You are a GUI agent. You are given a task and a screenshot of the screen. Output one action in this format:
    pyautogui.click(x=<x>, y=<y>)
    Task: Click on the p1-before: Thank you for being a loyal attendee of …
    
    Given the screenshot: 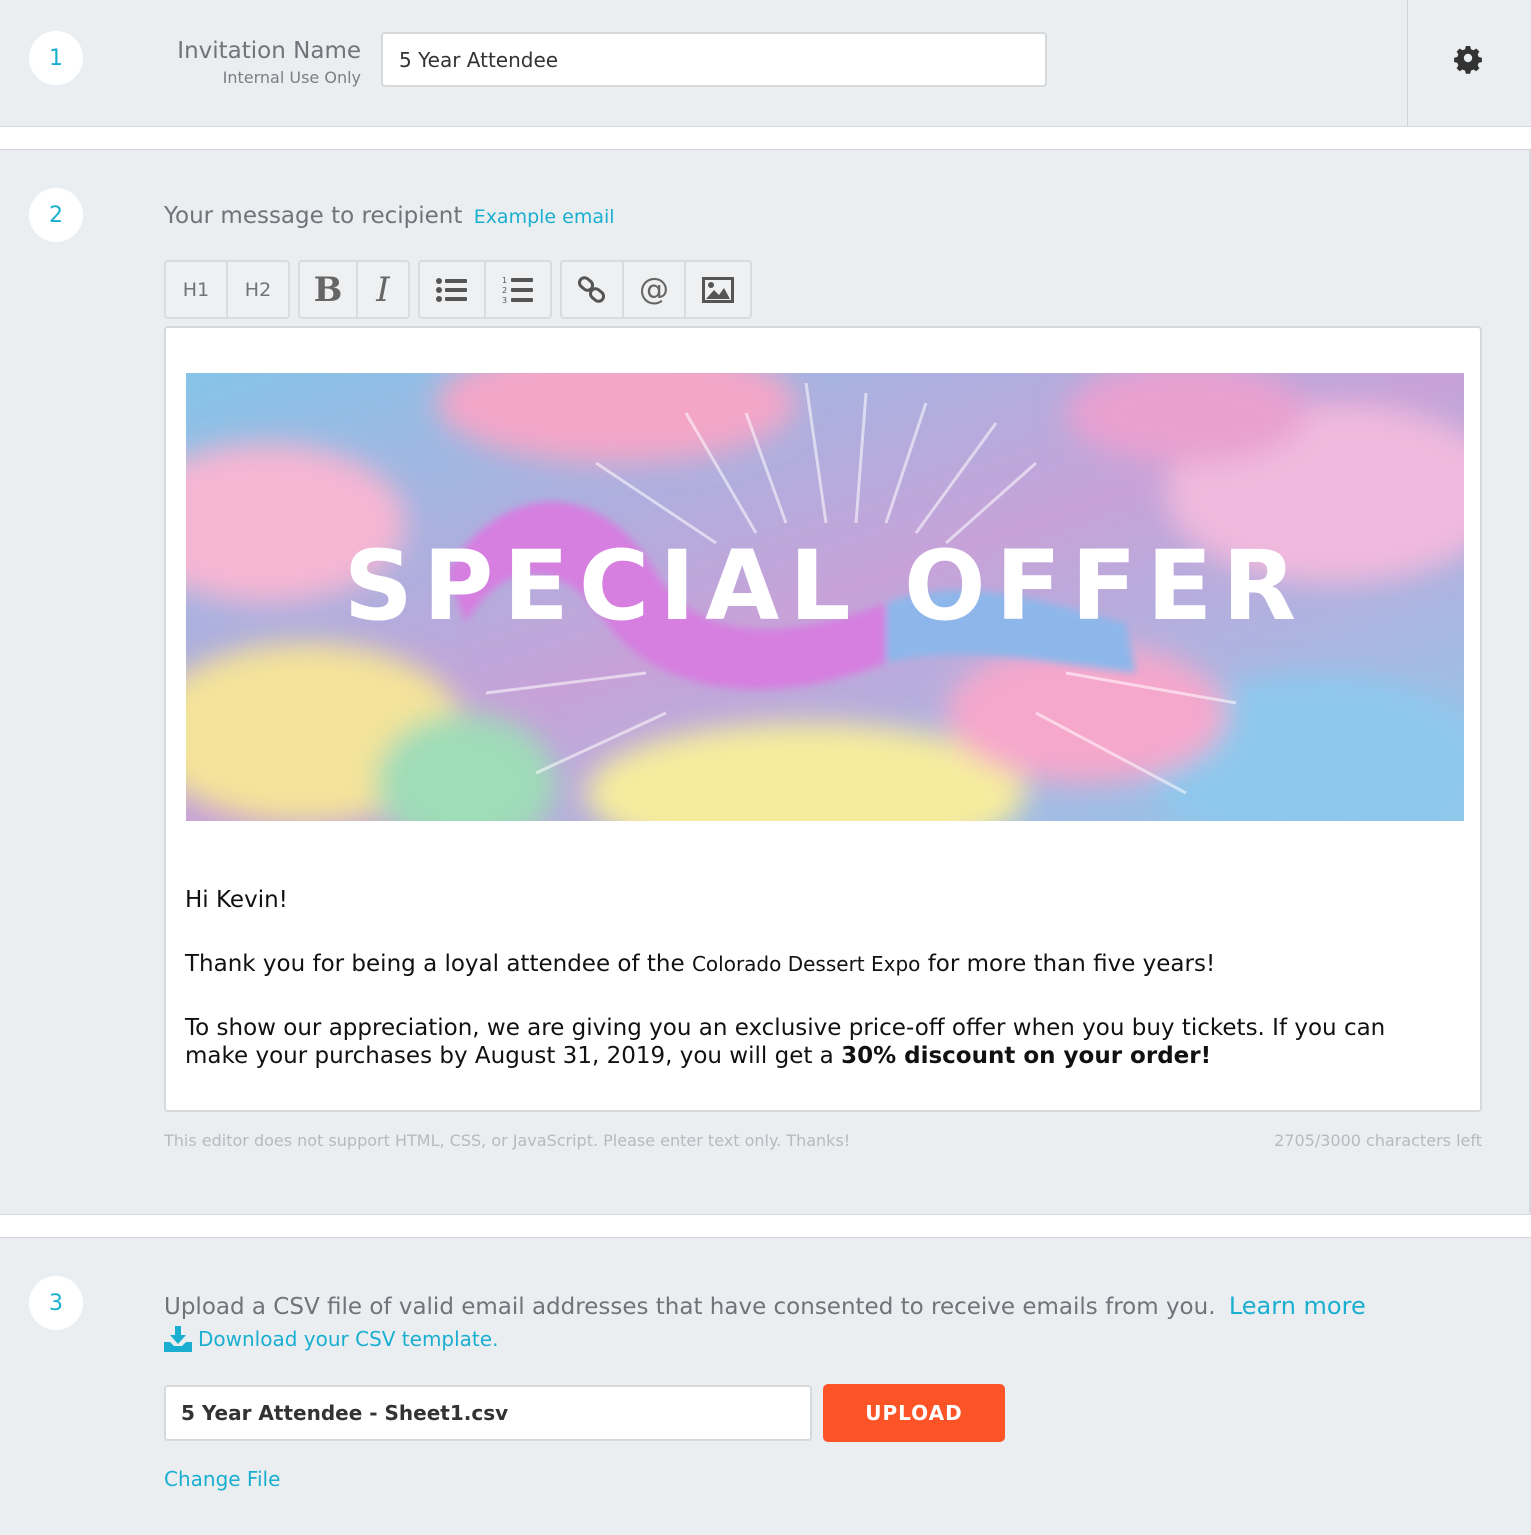 What is the action you would take?
    pyautogui.click(x=438, y=964)
    